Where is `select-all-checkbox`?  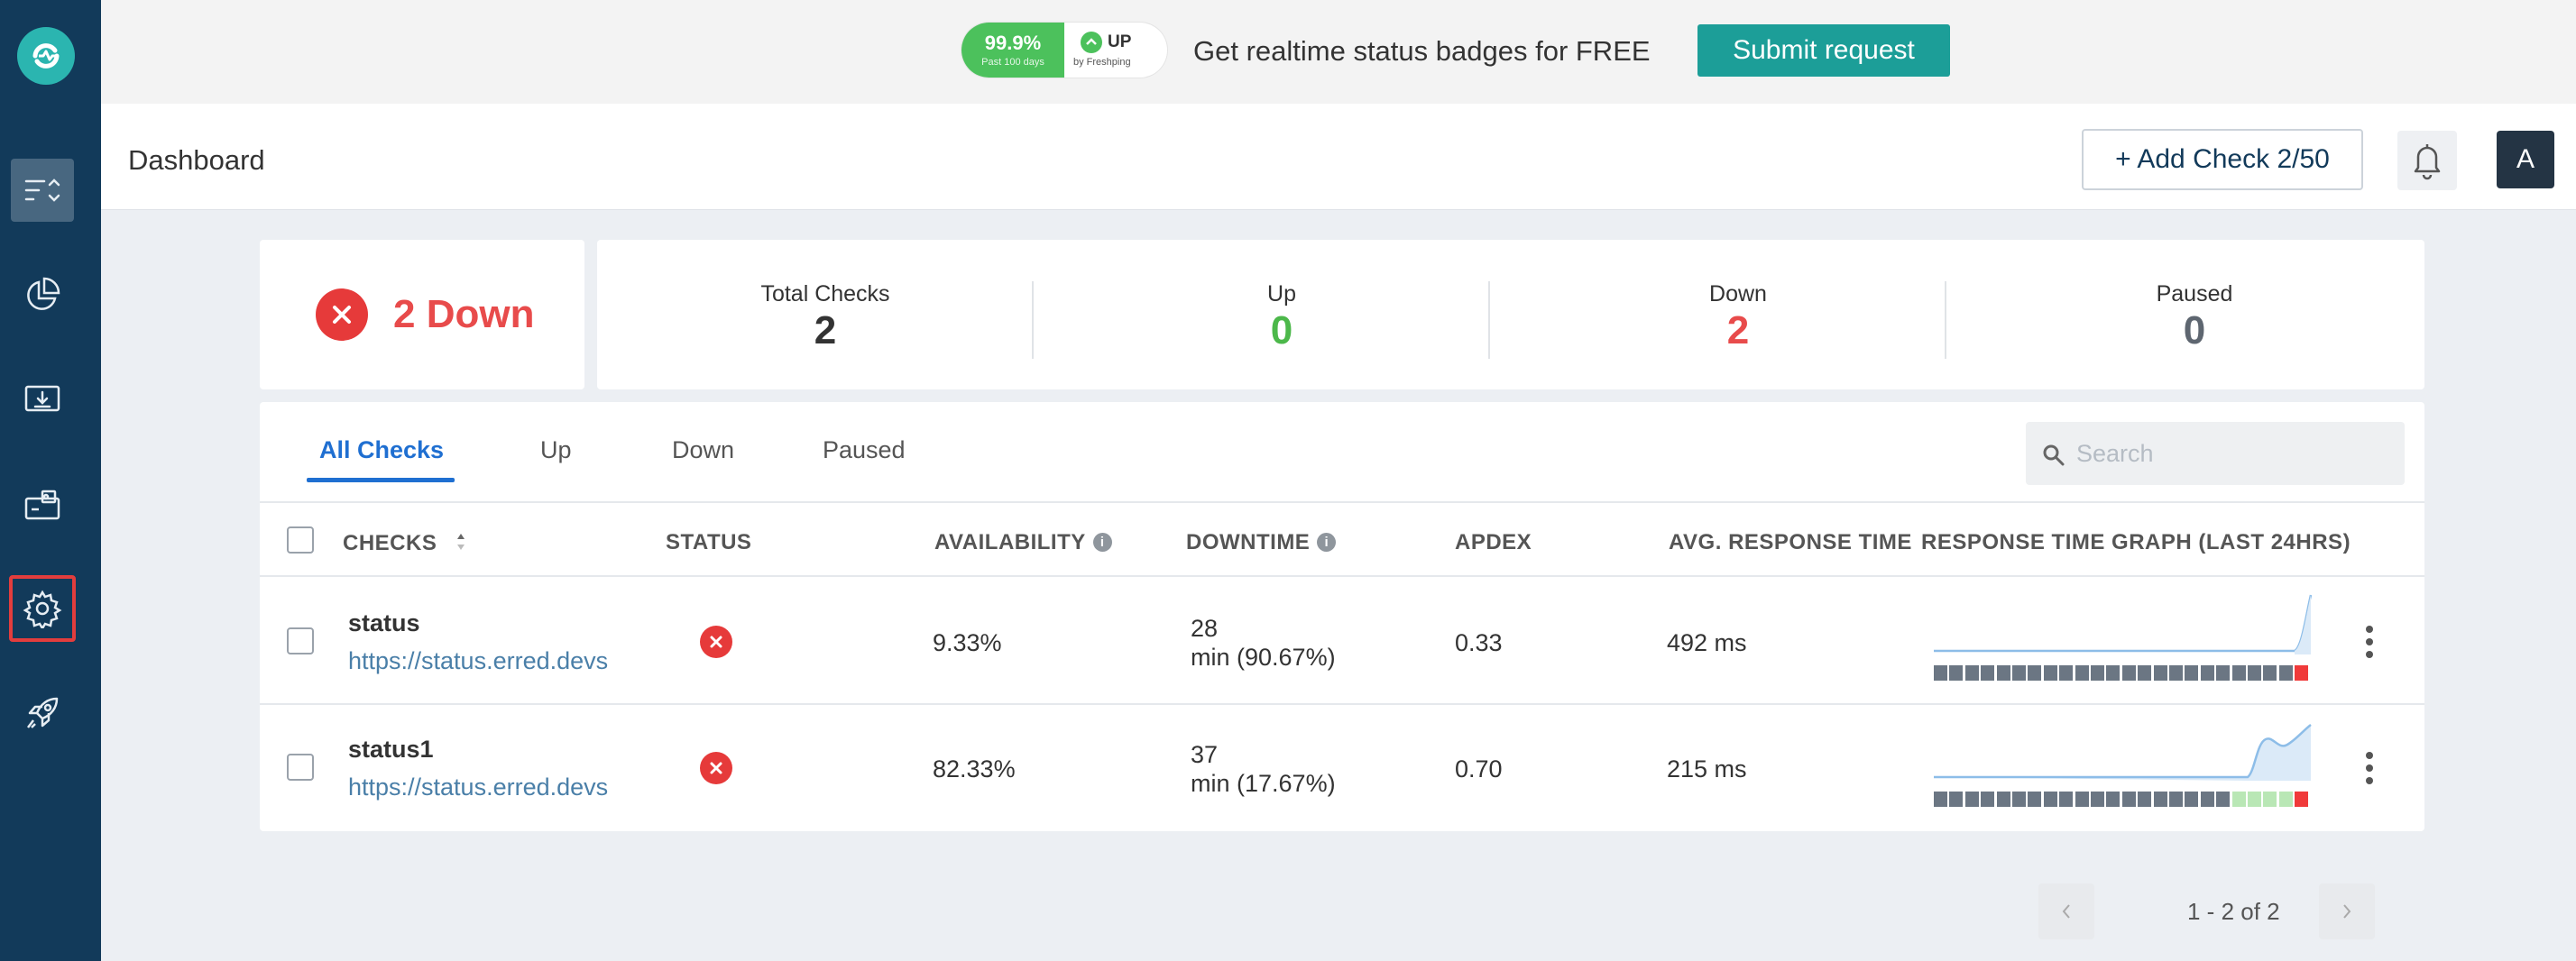 select-all-checkbox is located at coordinates (300, 540).